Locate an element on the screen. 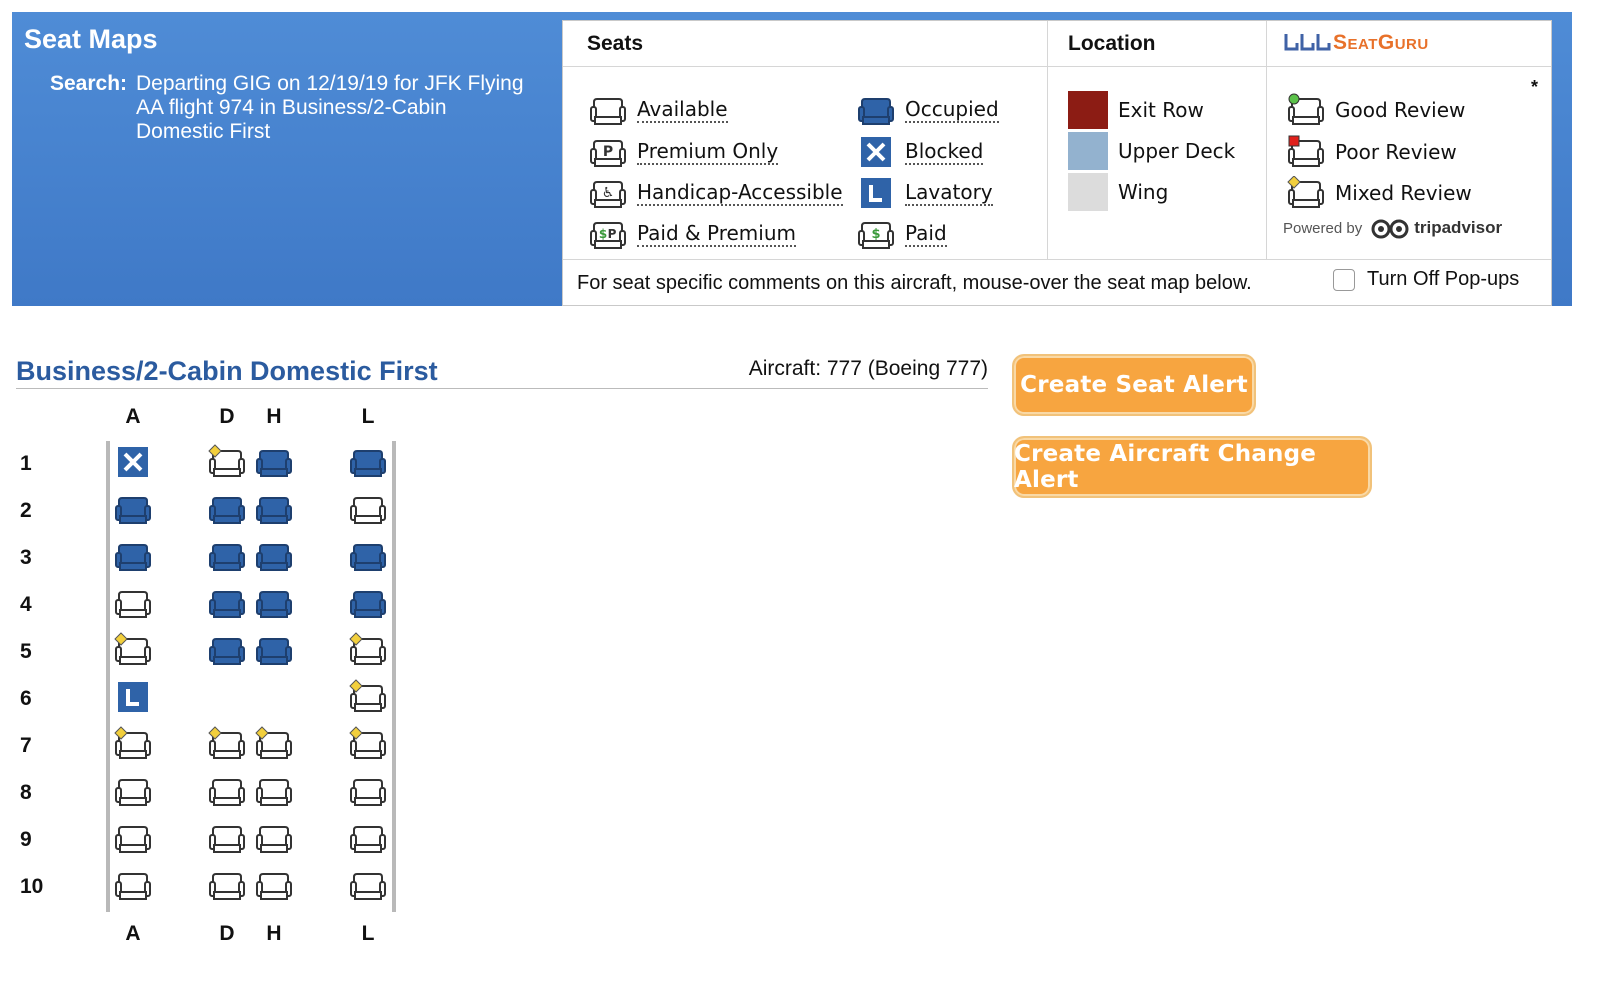  seatguru-seats-icon is located at coordinates (1307, 42).